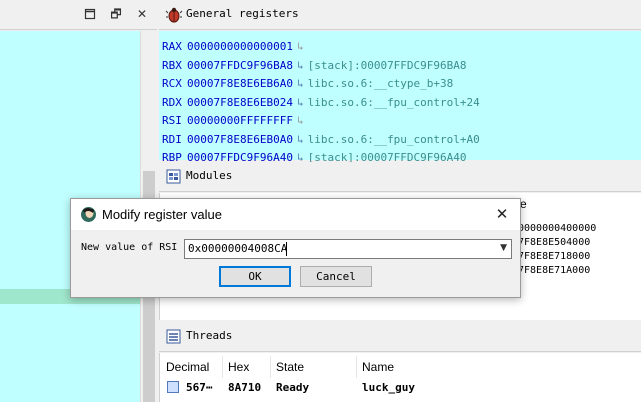 Image resolution: width=641 pixels, height=402 pixels. I want to click on modules-titlebar: Modules, so click(400, 177).